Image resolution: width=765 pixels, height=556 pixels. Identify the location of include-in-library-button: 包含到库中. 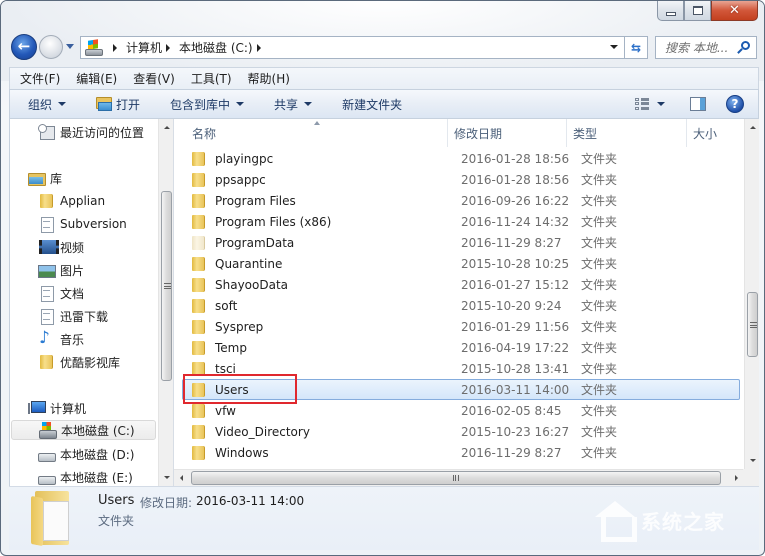
(207, 104).